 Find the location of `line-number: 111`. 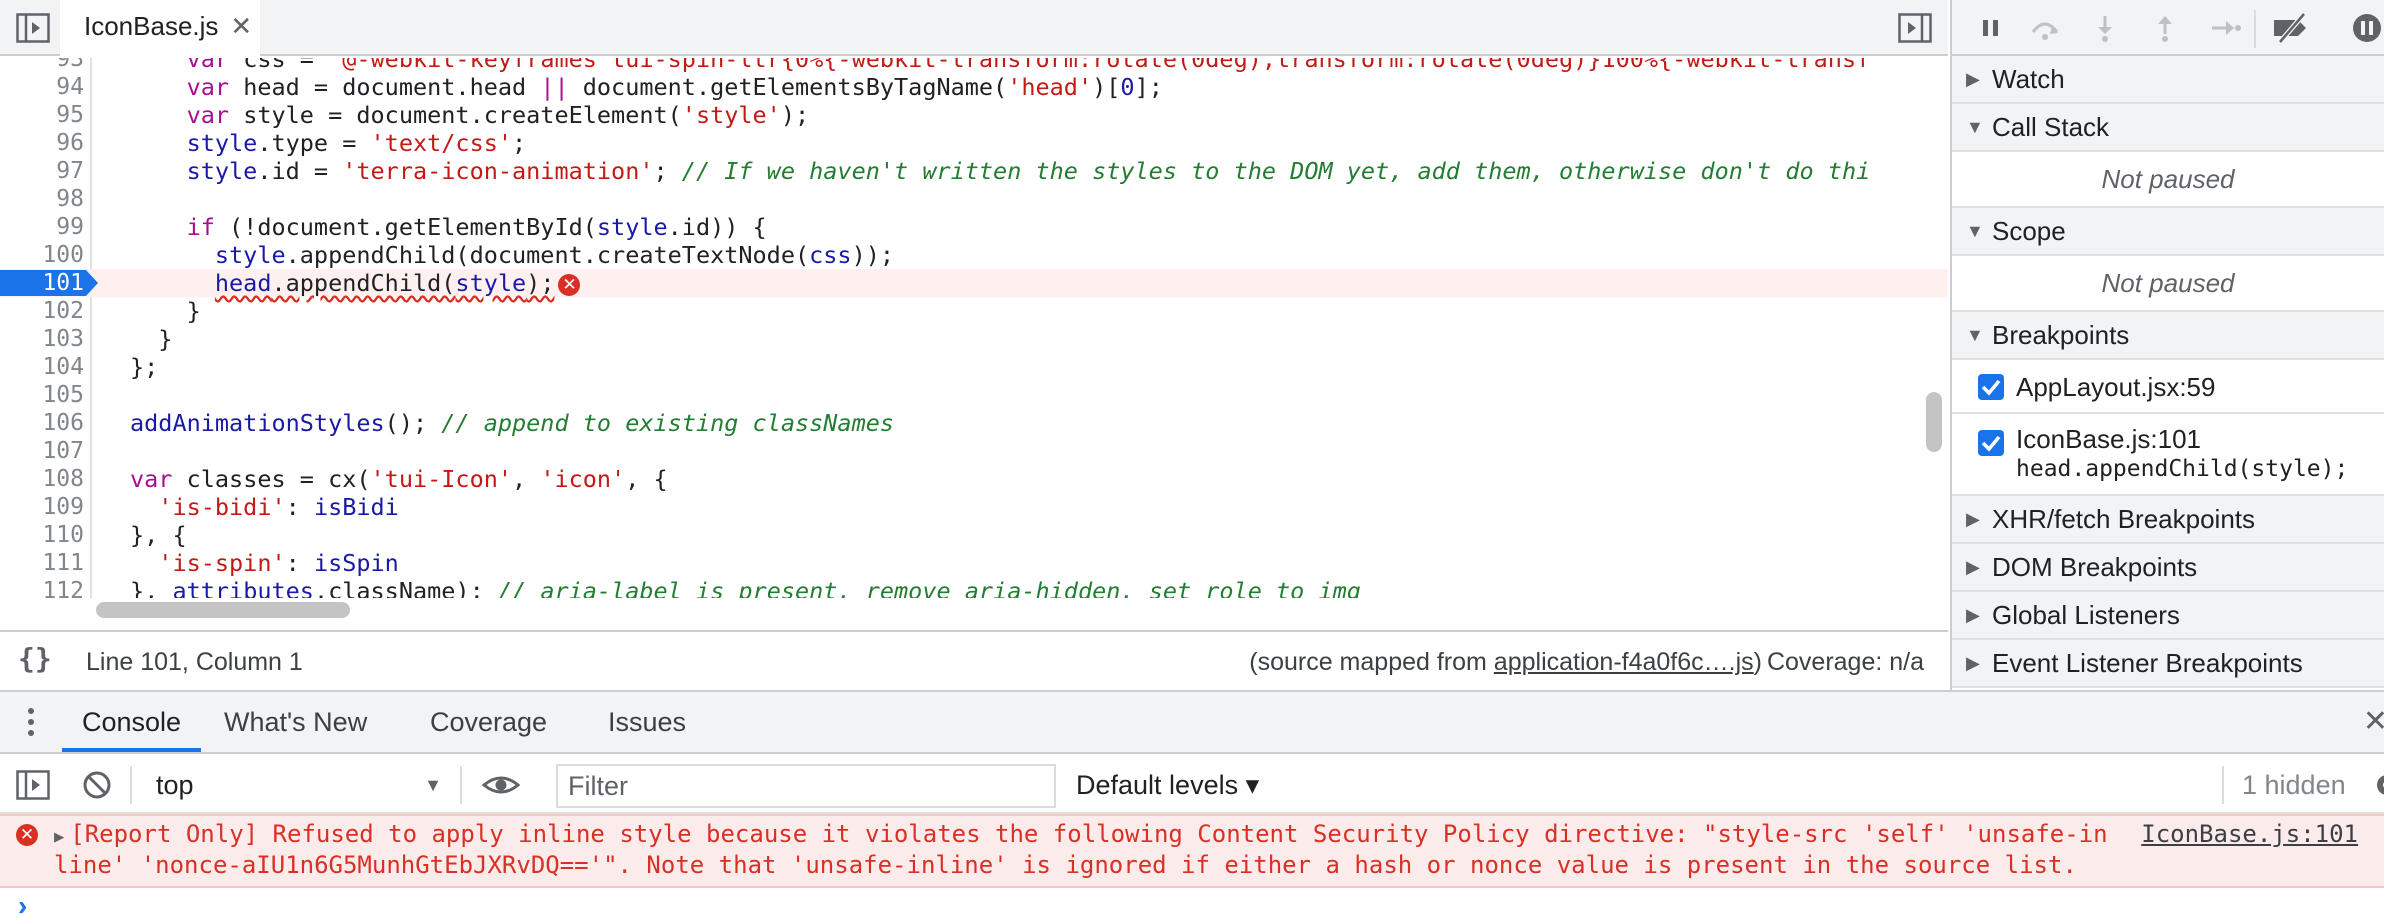

line-number: 111 is located at coordinates (42, 563).